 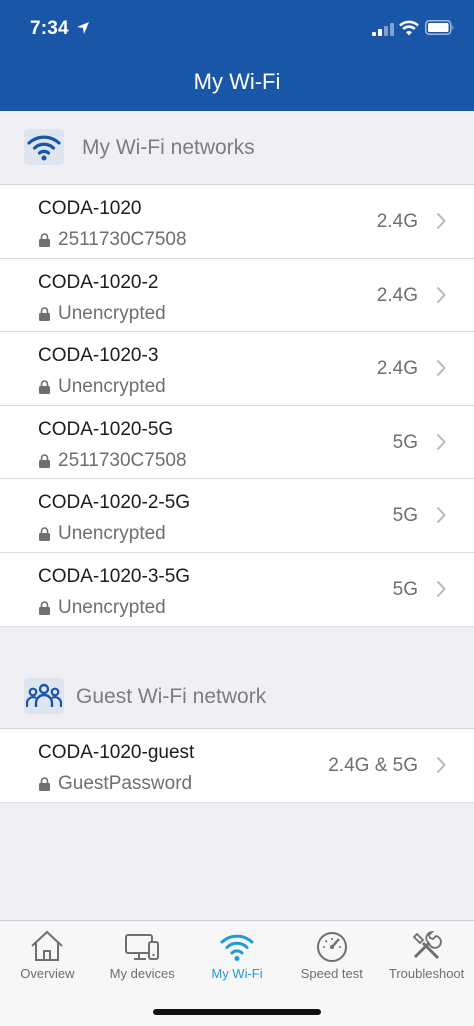 I want to click on network-row: CODA-1020-3 Unencrypted 2.4G, so click(x=237, y=369).